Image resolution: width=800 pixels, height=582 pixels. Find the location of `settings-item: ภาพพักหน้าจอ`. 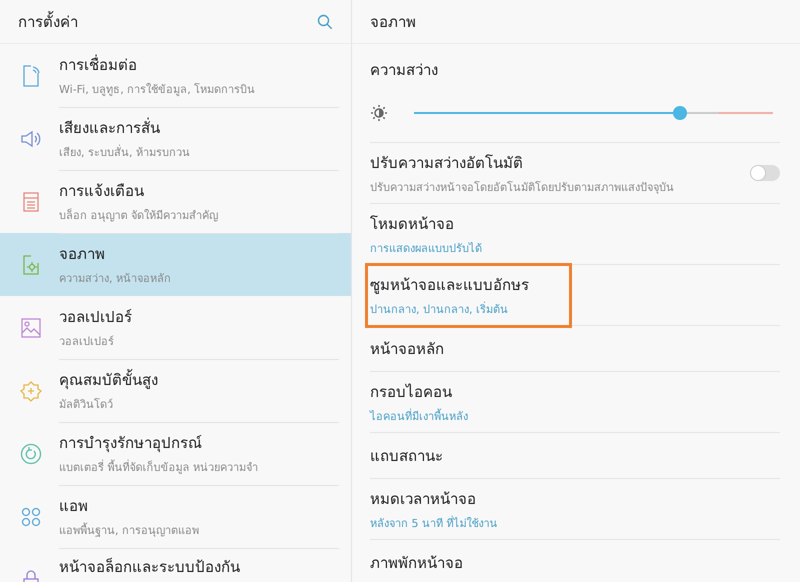

settings-item: ภาพพักหน้าจอ is located at coordinates (420, 562).